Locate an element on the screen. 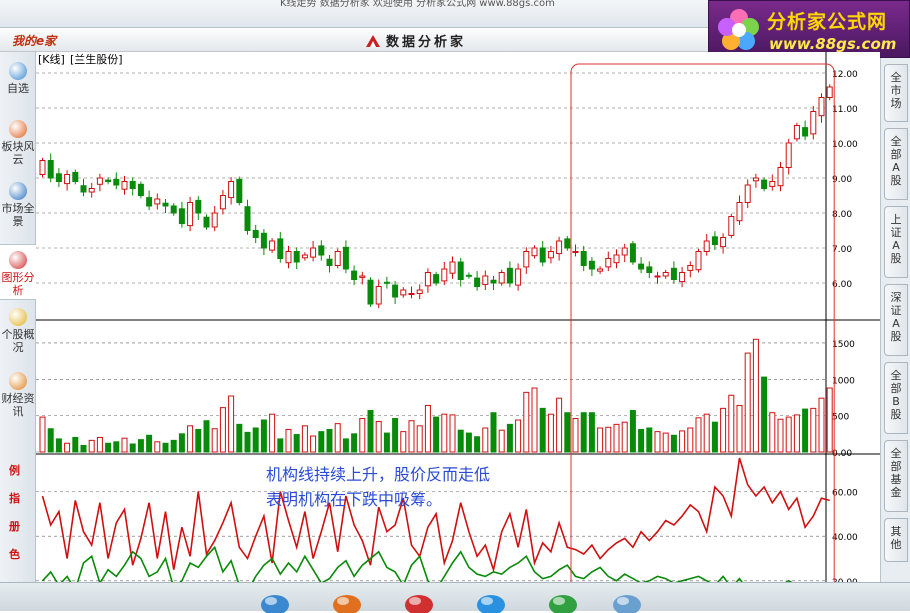 Image resolution: width=910 pixels, height=613 pixels. right-tab-3: 深证A股 is located at coordinates (896, 320).